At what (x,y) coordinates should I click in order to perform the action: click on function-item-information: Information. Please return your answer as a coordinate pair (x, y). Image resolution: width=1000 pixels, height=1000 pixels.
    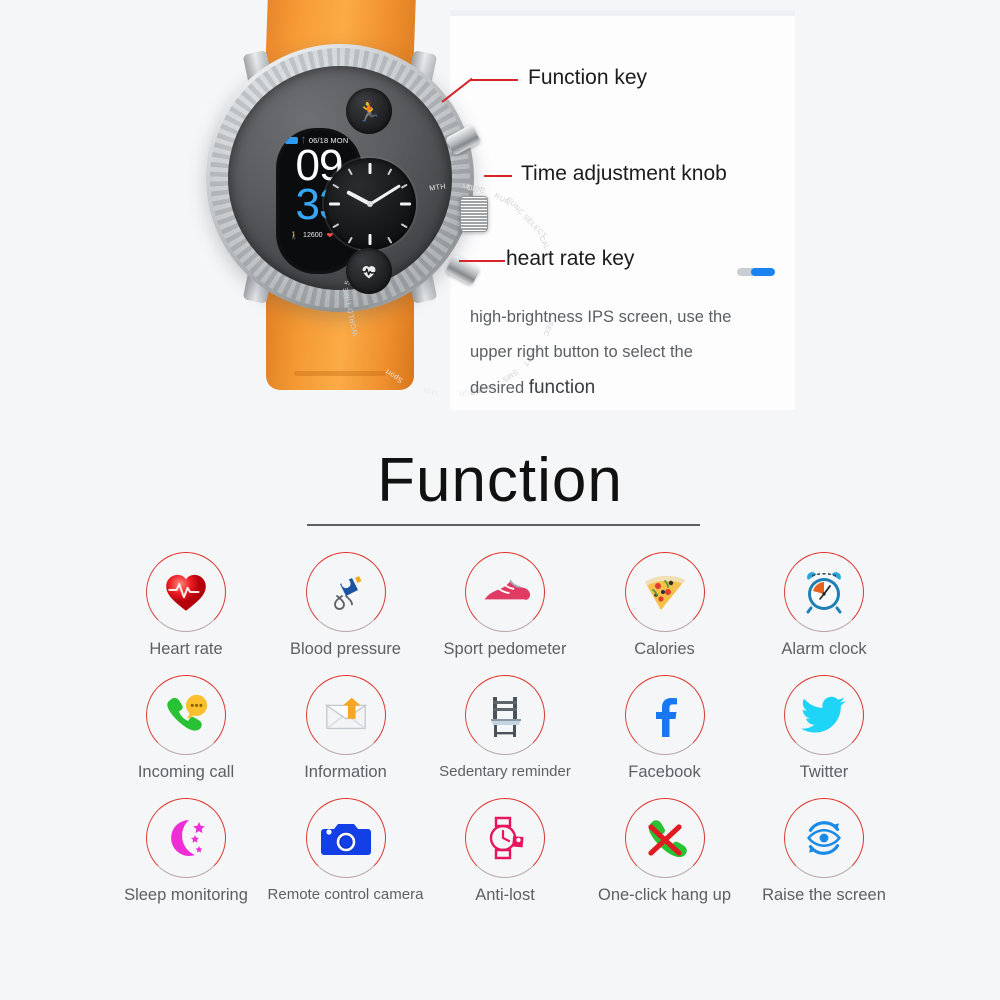
    Looking at the image, I should click on (346, 728).